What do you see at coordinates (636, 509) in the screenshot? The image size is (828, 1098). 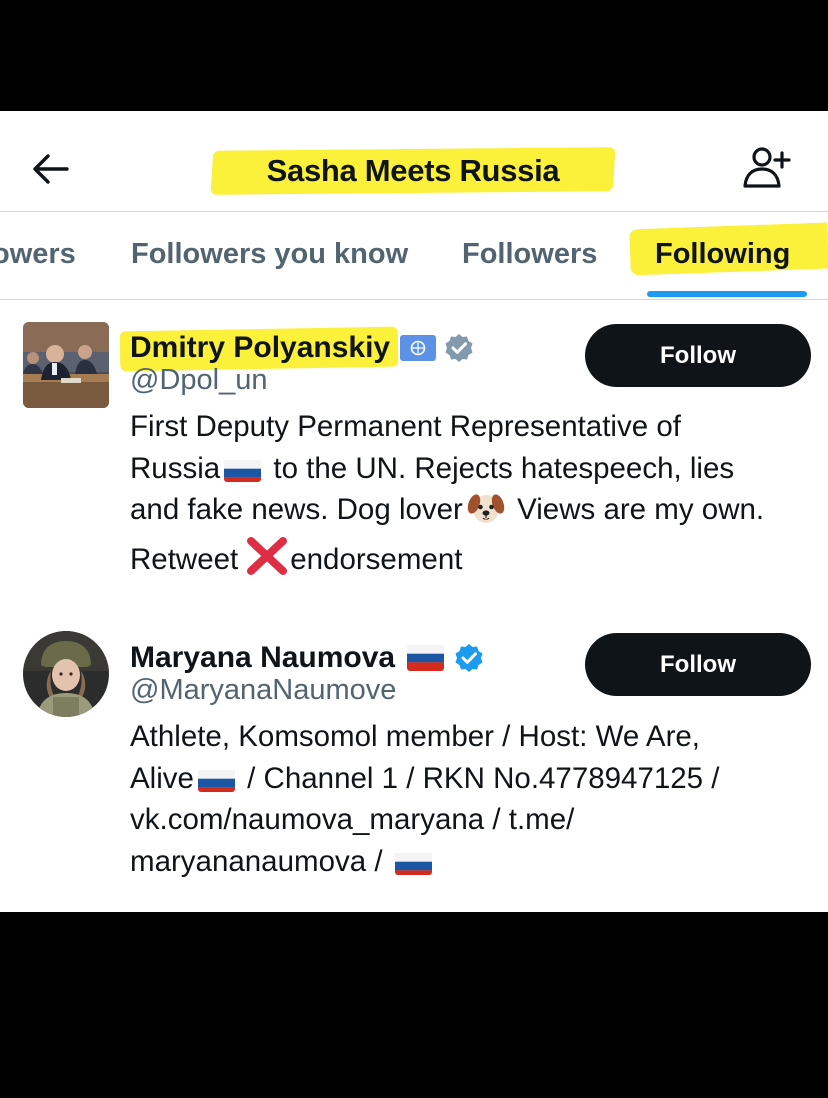 I see `bio-text: Views are my own.` at bounding box center [636, 509].